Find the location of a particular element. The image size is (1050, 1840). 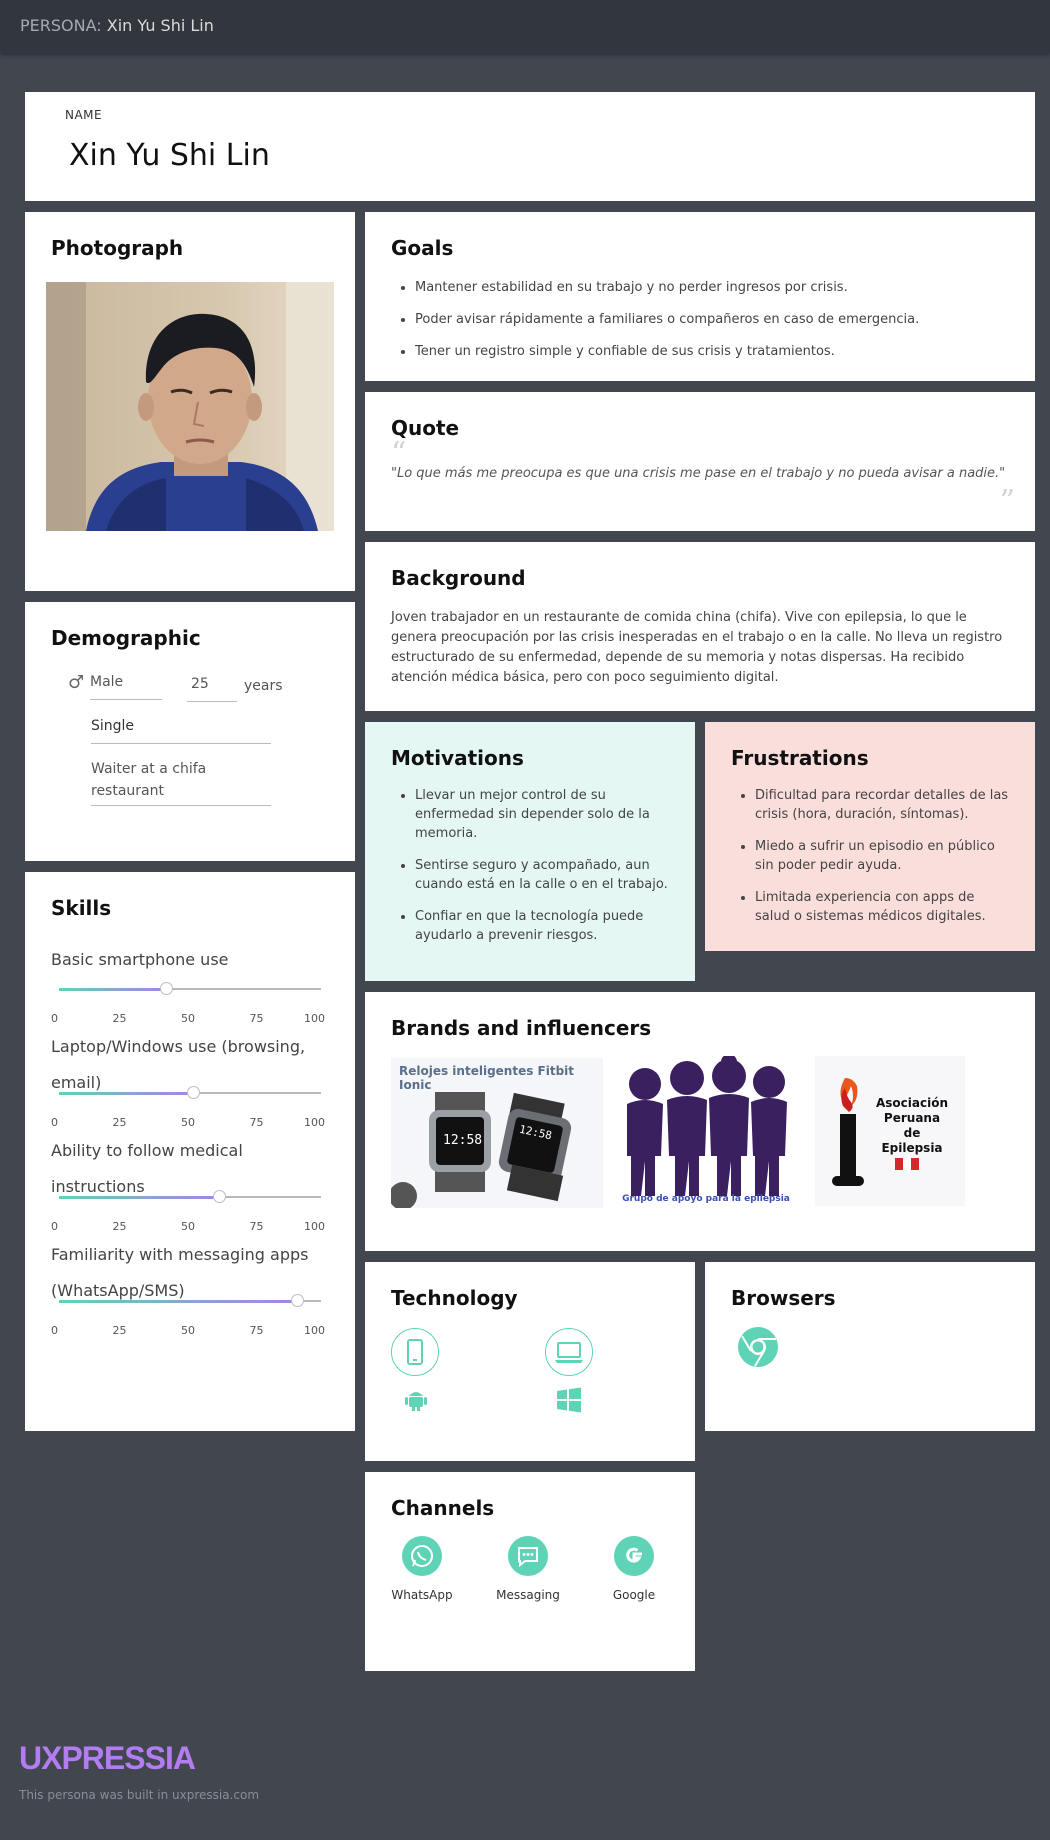

association-line: Epilepsia is located at coordinates (912, 1148).